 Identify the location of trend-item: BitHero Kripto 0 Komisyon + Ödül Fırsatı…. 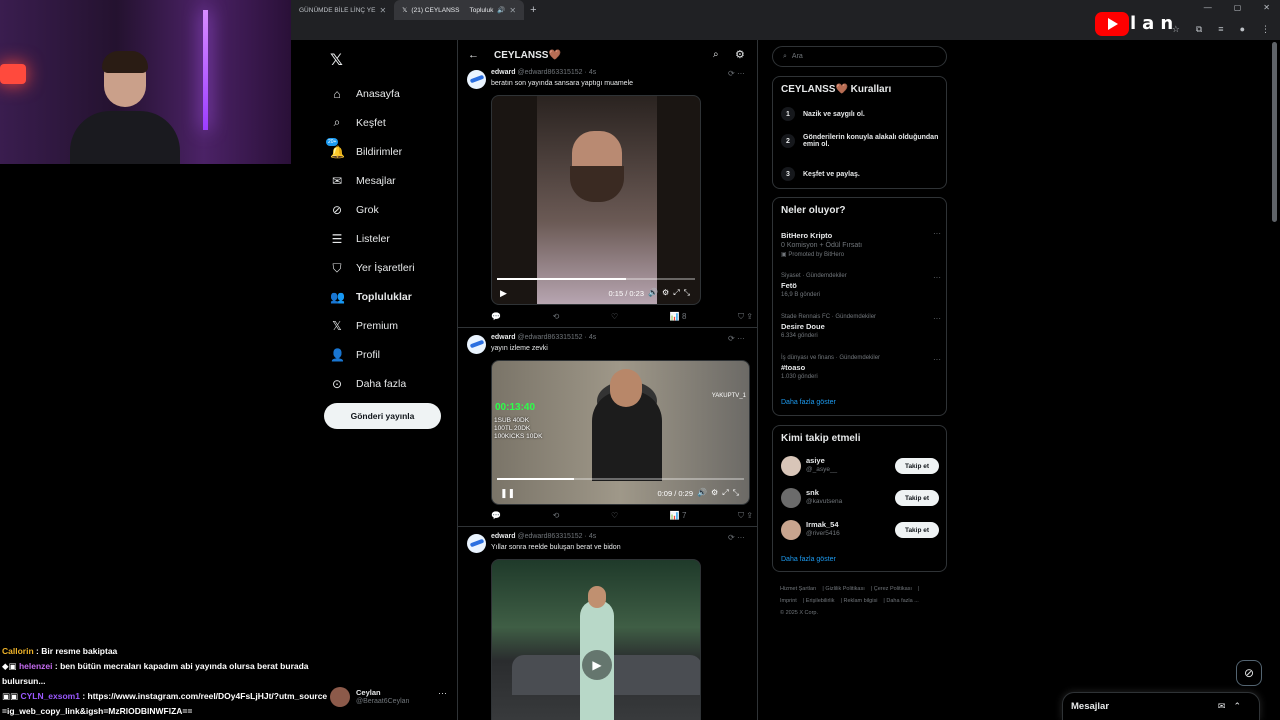
(861, 243).